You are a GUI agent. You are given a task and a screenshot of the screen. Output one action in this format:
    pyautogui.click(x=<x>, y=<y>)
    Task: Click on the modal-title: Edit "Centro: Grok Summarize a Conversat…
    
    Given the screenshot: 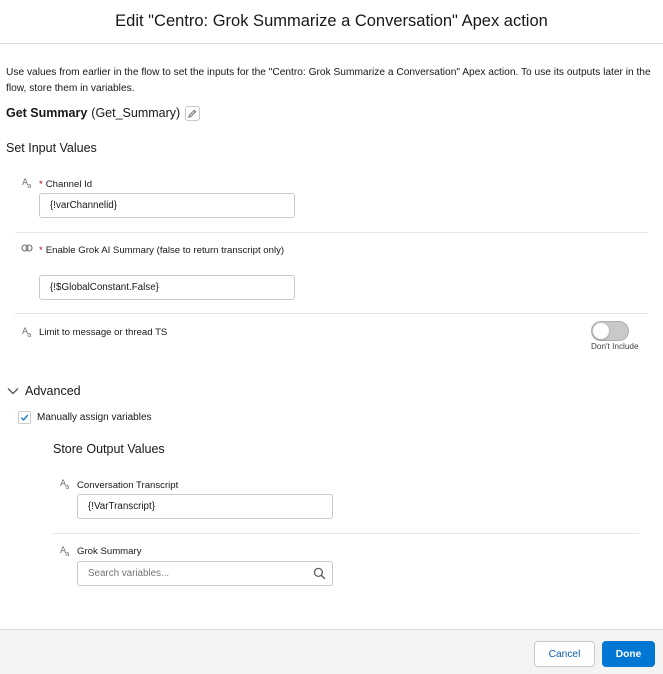 What is the action you would take?
    pyautogui.click(x=331, y=21)
    